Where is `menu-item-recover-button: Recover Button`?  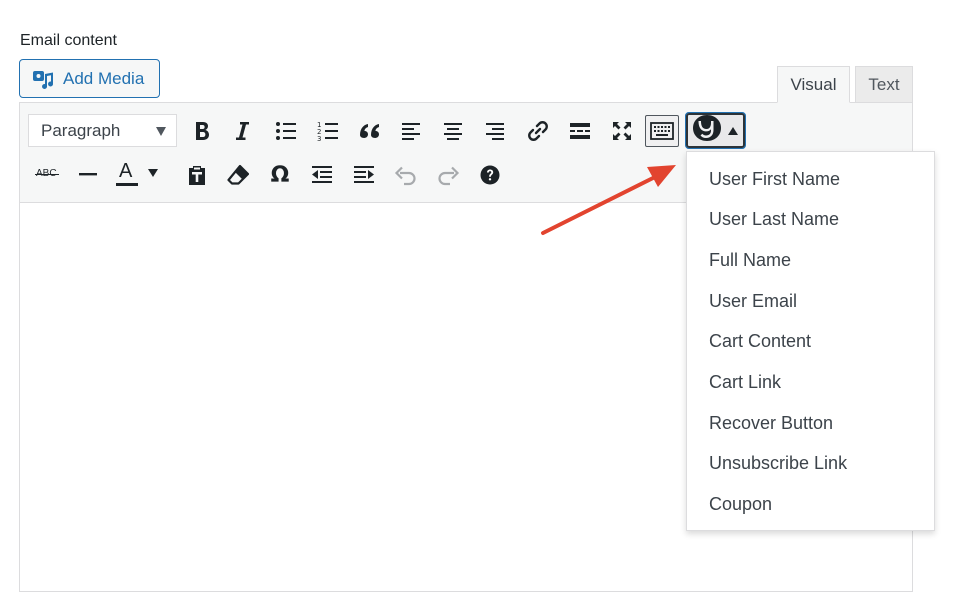
menu-item-recover-button: Recover Button is located at coordinates (771, 423).